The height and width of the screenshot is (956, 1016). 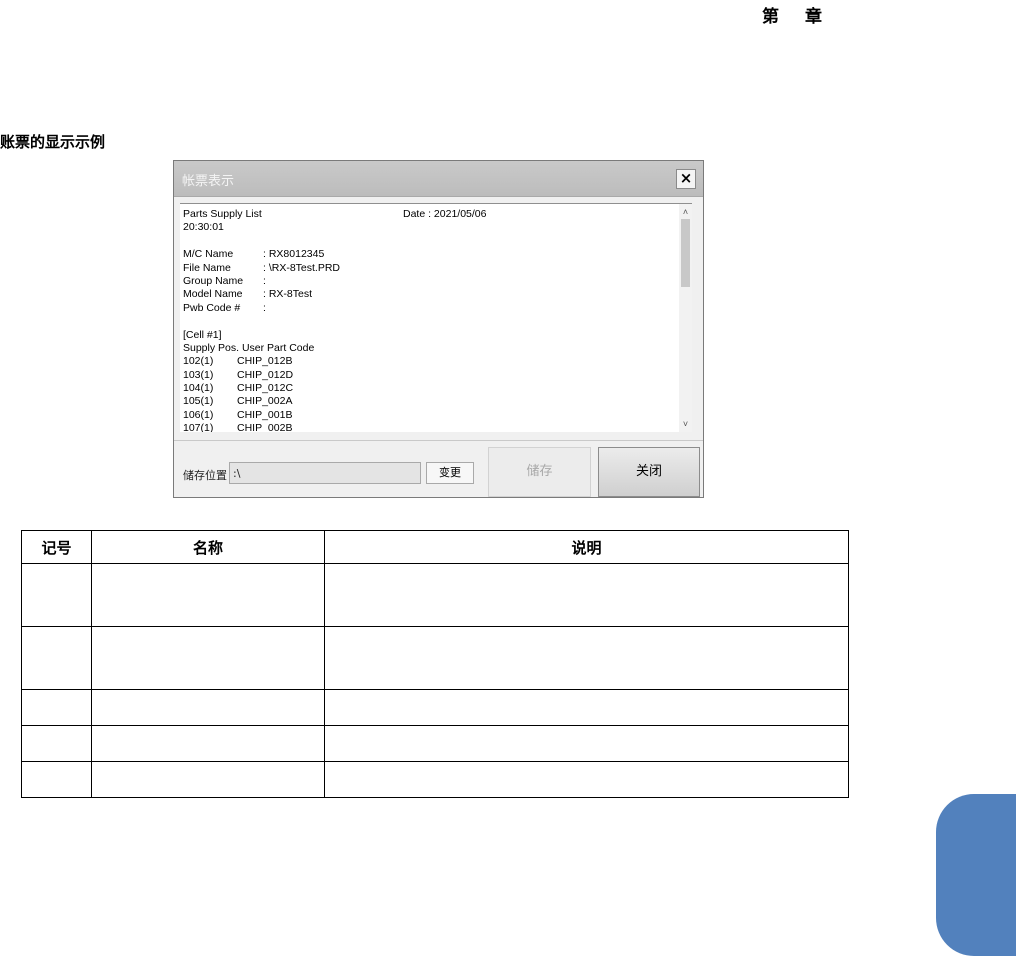 What do you see at coordinates (205, 475) in the screenshot?
I see `save-location-label: 储存位置` at bounding box center [205, 475].